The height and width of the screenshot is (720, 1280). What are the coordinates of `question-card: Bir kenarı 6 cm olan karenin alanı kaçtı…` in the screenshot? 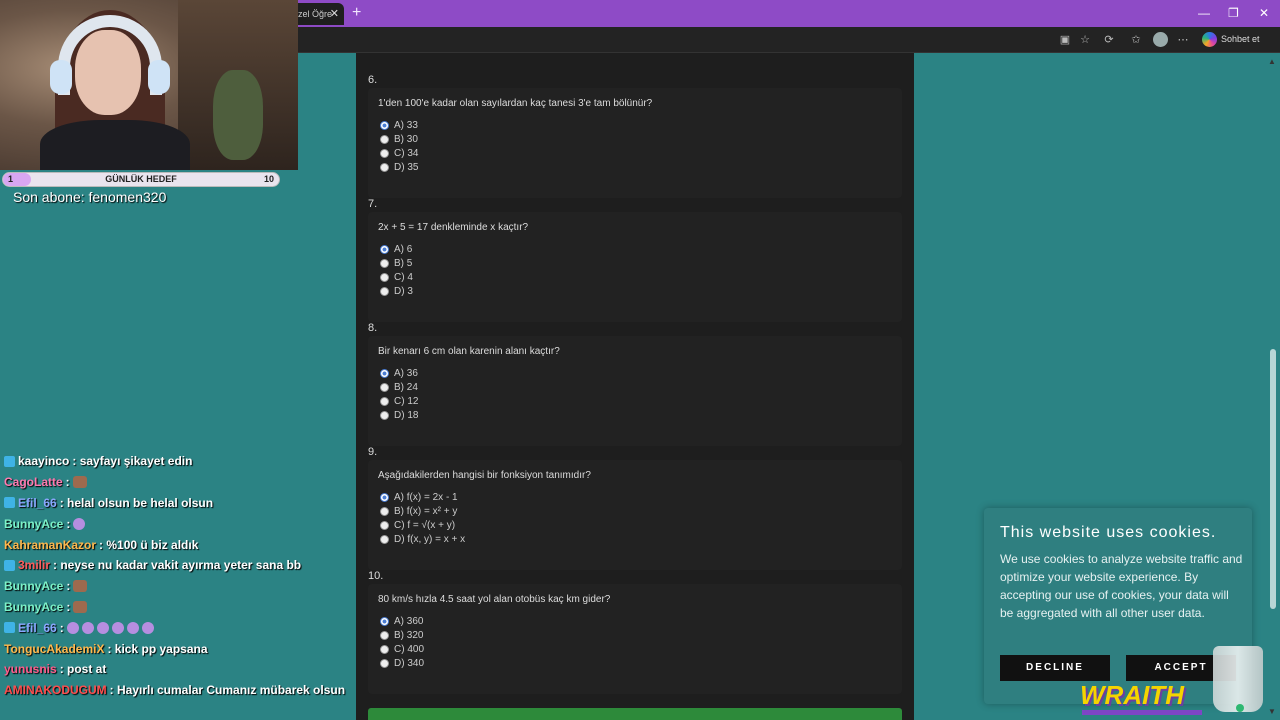 It's located at (635, 391).